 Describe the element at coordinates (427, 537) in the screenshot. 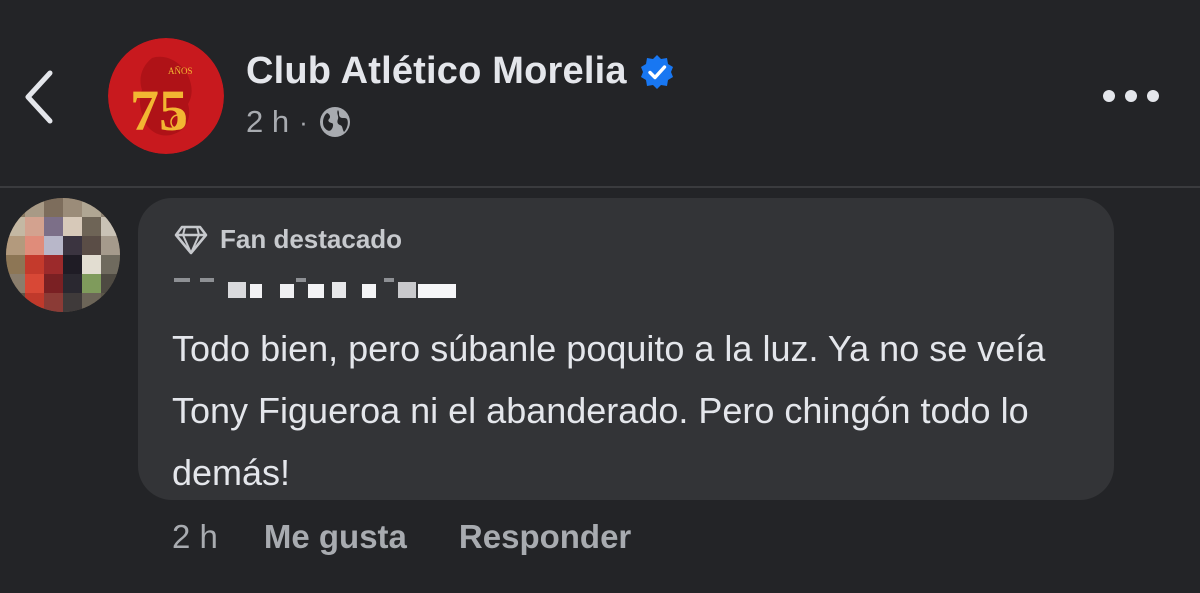

I see `comment-actions: 2 h Me gusta Responder` at that location.